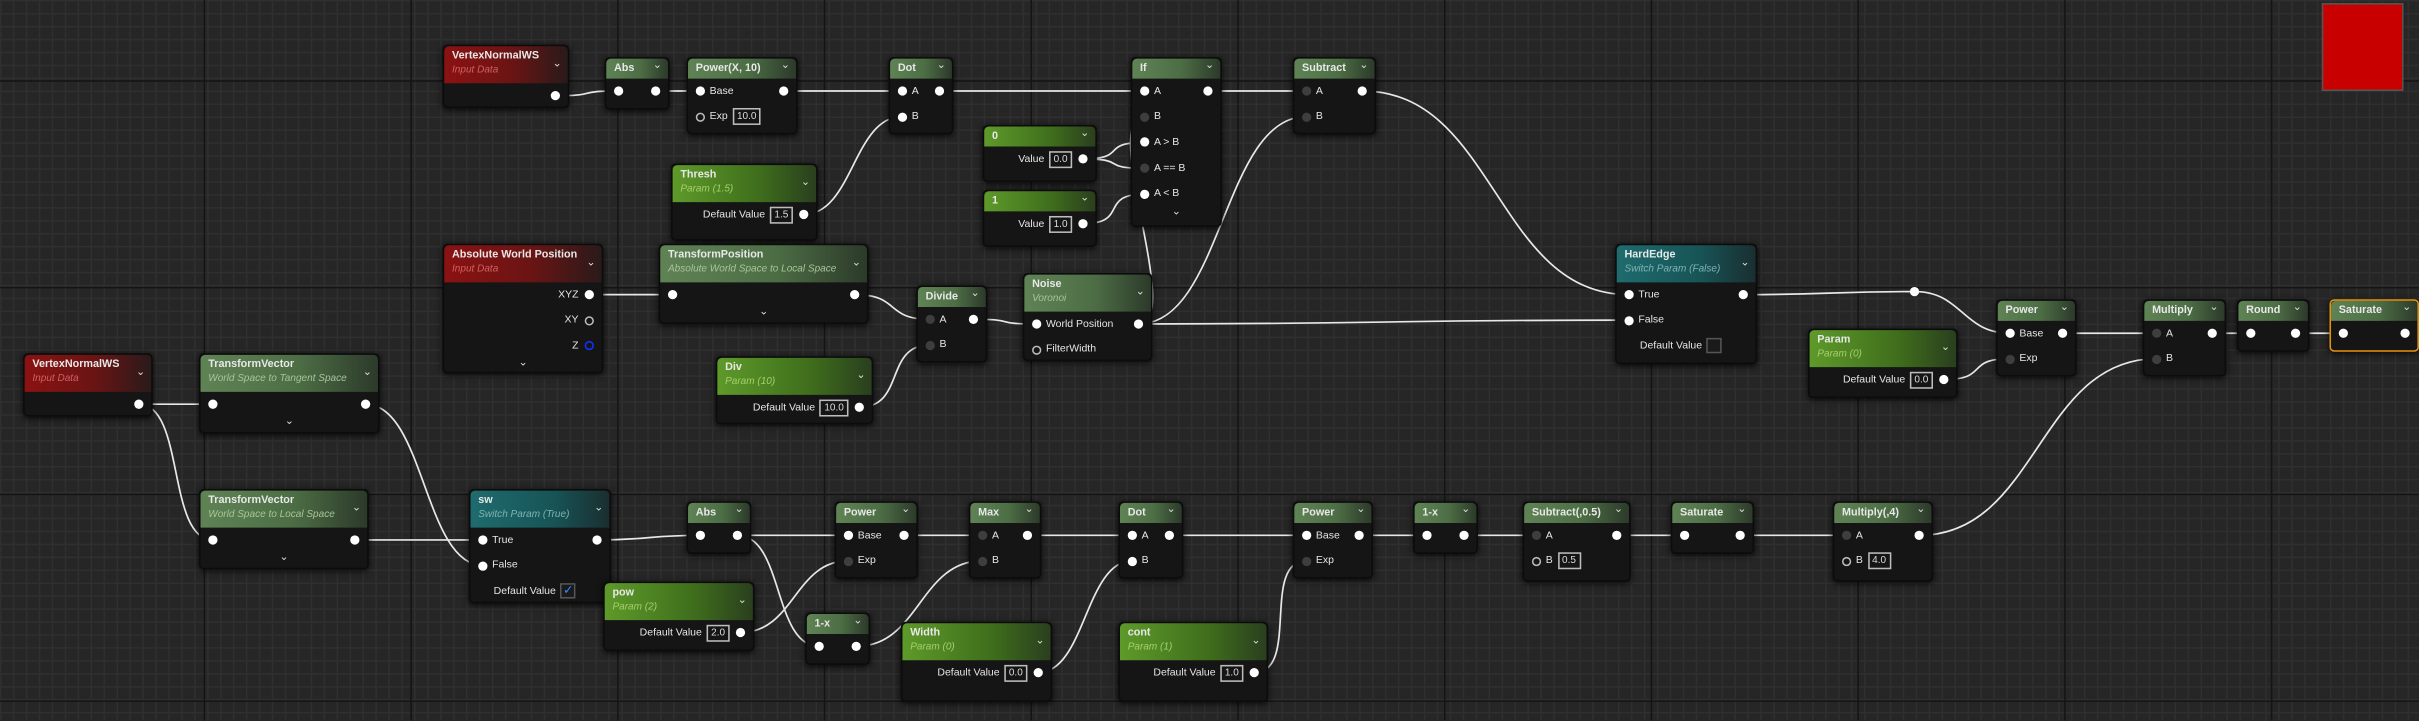 The height and width of the screenshot is (721, 2419). Describe the element at coordinates (1087, 317) in the screenshot. I see `node-noise: Noise Voronoi ⌄ World Position FilterWidth` at that location.